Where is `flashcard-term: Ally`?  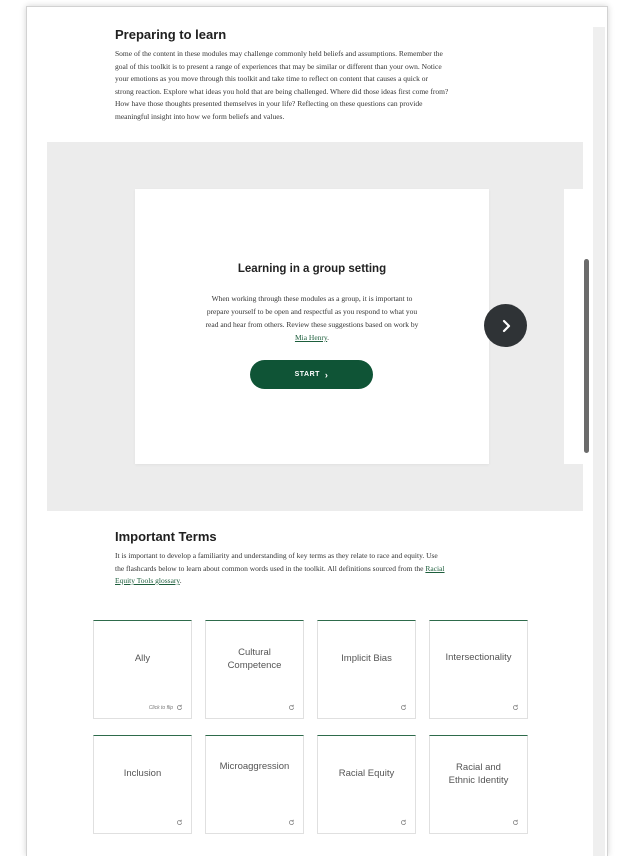
flashcard-term: Ally is located at coordinates (142, 658).